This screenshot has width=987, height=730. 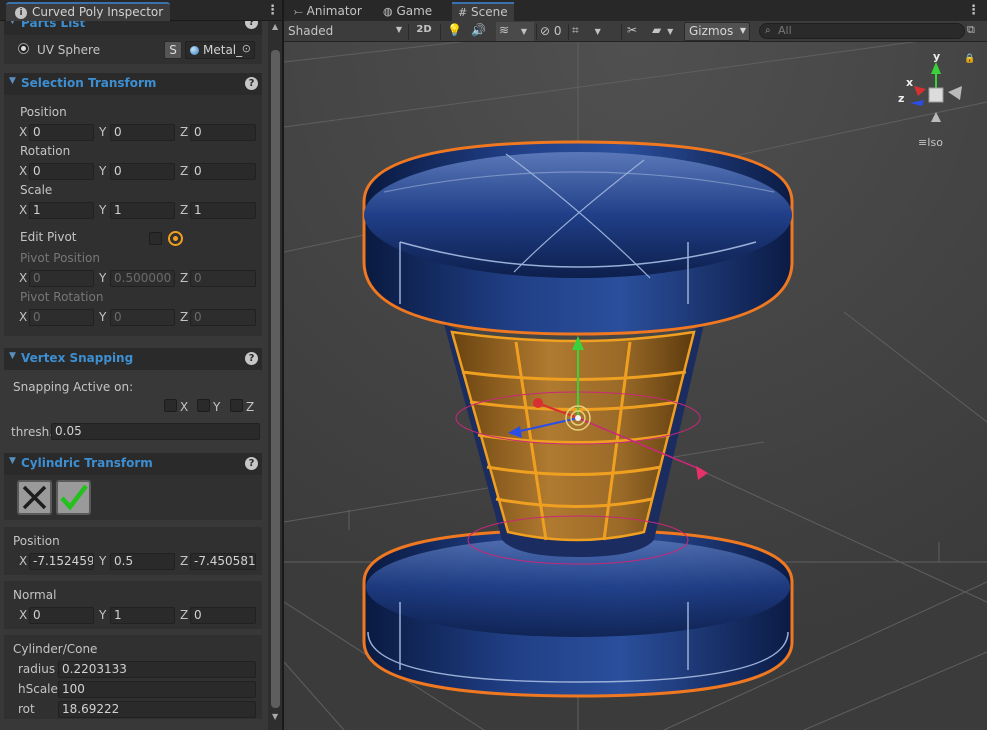 What do you see at coordinates (175, 238) in the screenshot?
I see `pivot-target-icon` at bounding box center [175, 238].